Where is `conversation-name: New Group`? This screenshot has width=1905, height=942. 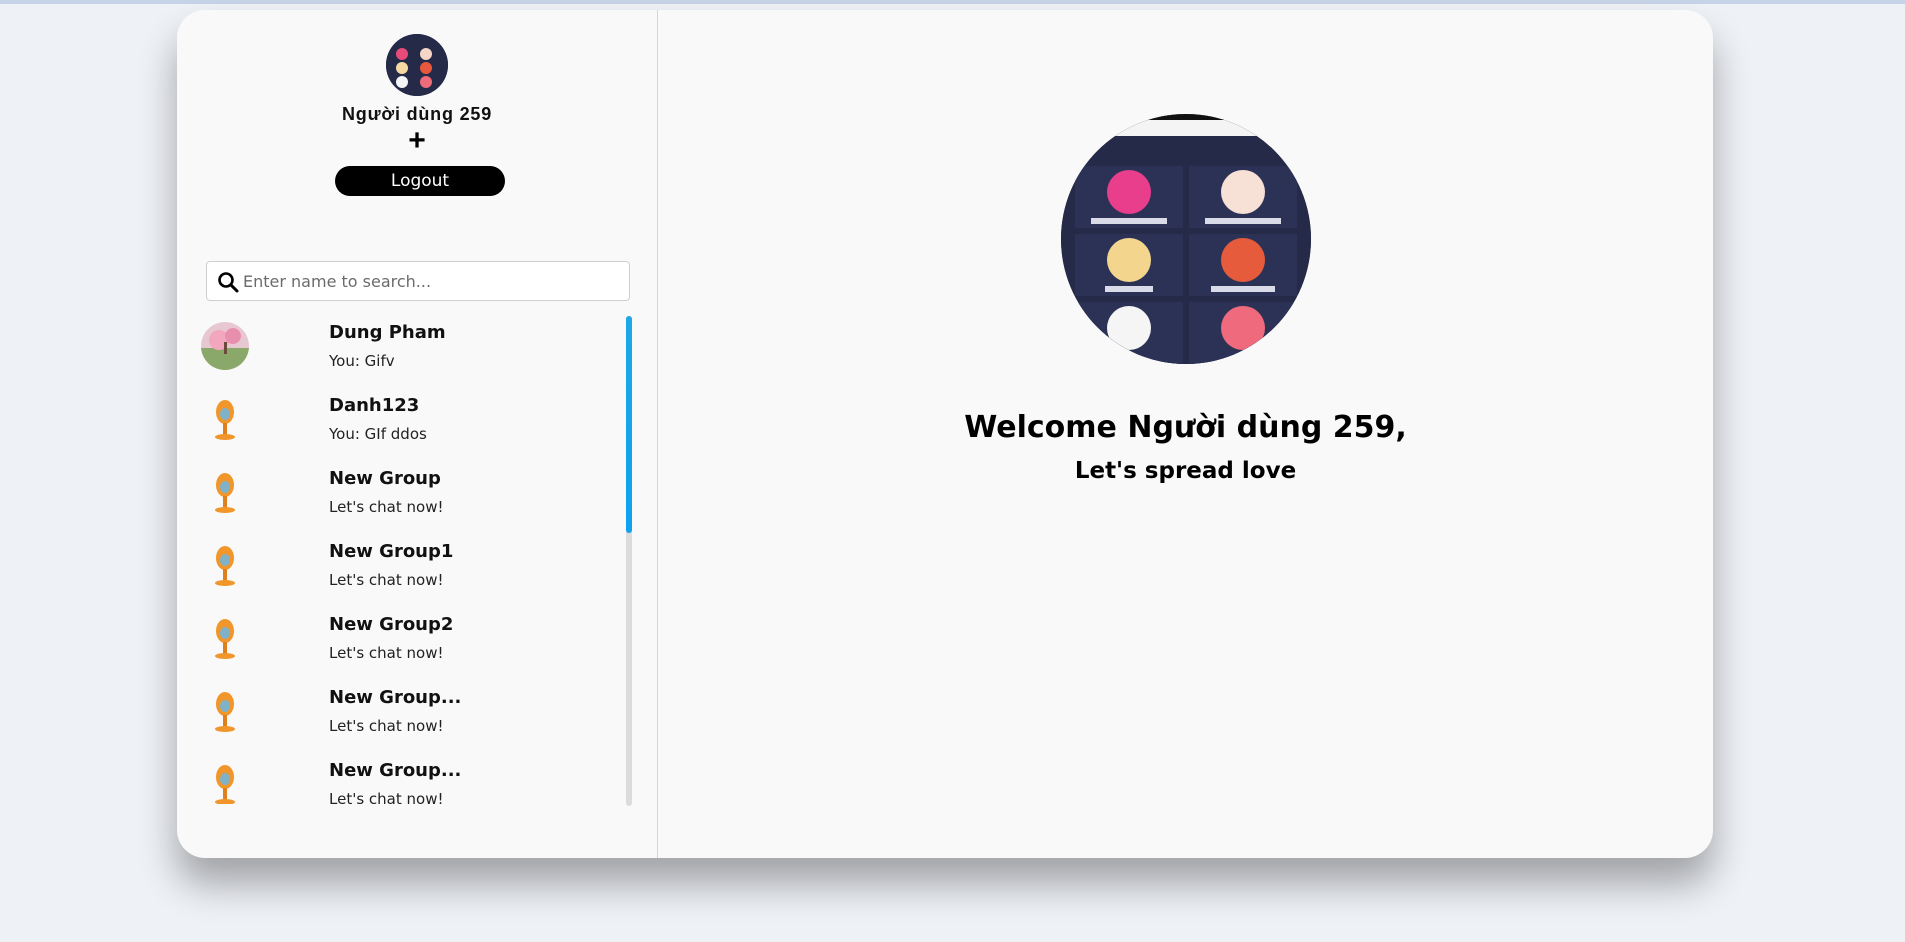 conversation-name: New Group is located at coordinates (385, 478).